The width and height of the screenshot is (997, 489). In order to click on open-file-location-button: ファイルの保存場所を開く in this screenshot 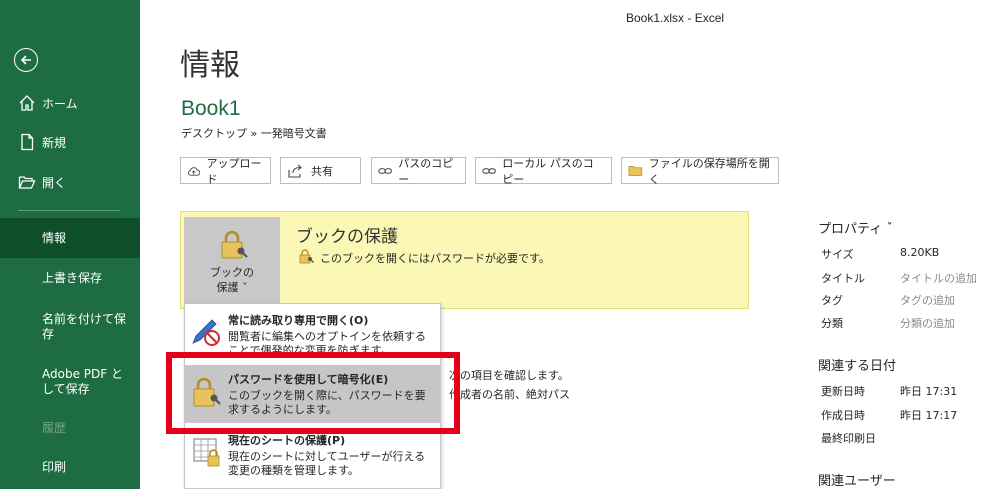, I will do `click(700, 171)`.